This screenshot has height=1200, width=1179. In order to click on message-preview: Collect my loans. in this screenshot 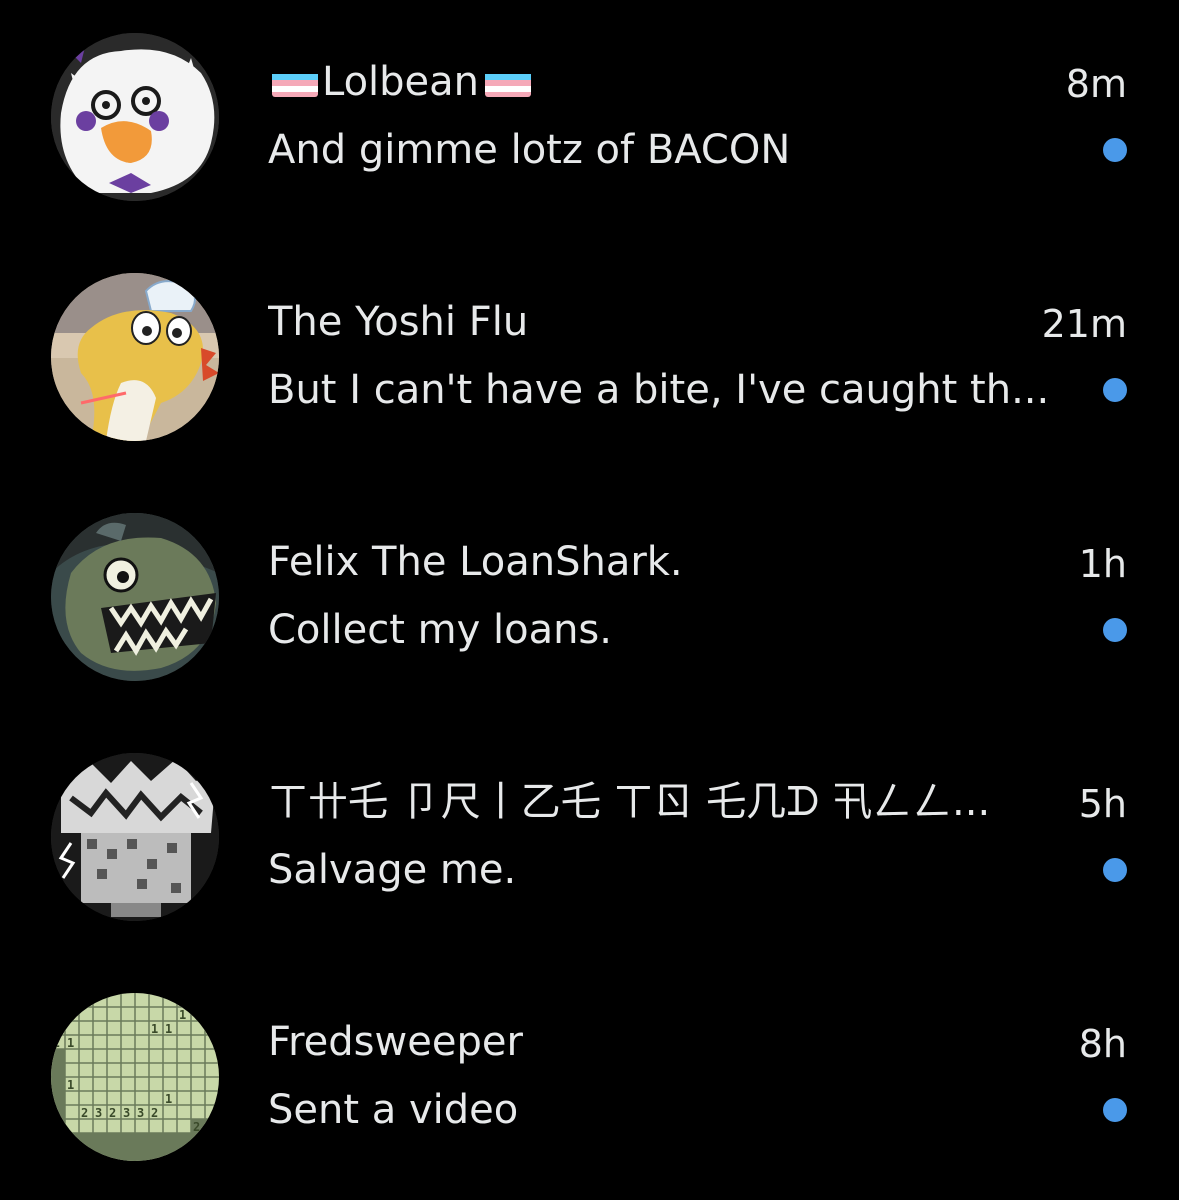, I will do `click(440, 630)`.